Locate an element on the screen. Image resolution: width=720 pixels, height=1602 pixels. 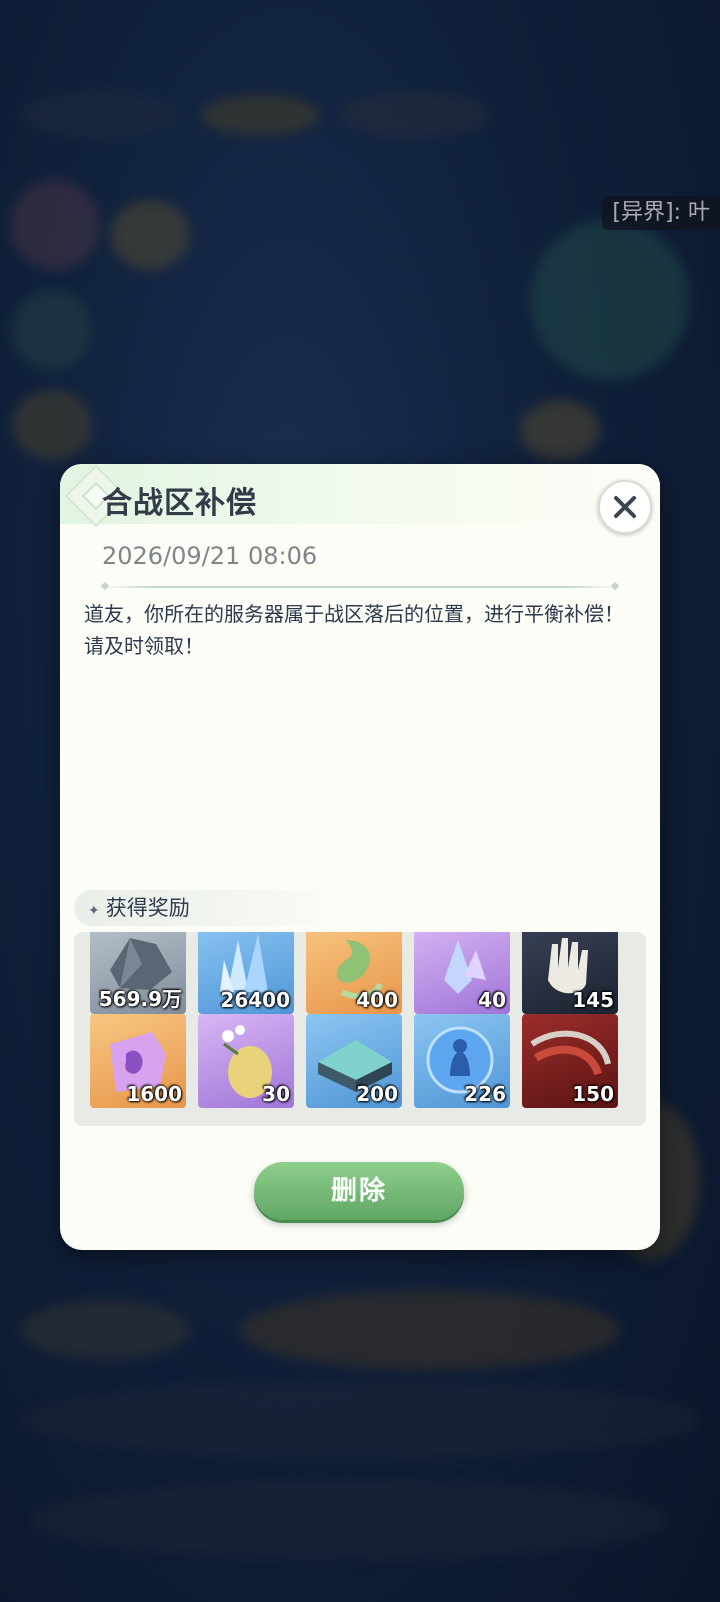
reward-count: 26400 is located at coordinates (255, 1000).